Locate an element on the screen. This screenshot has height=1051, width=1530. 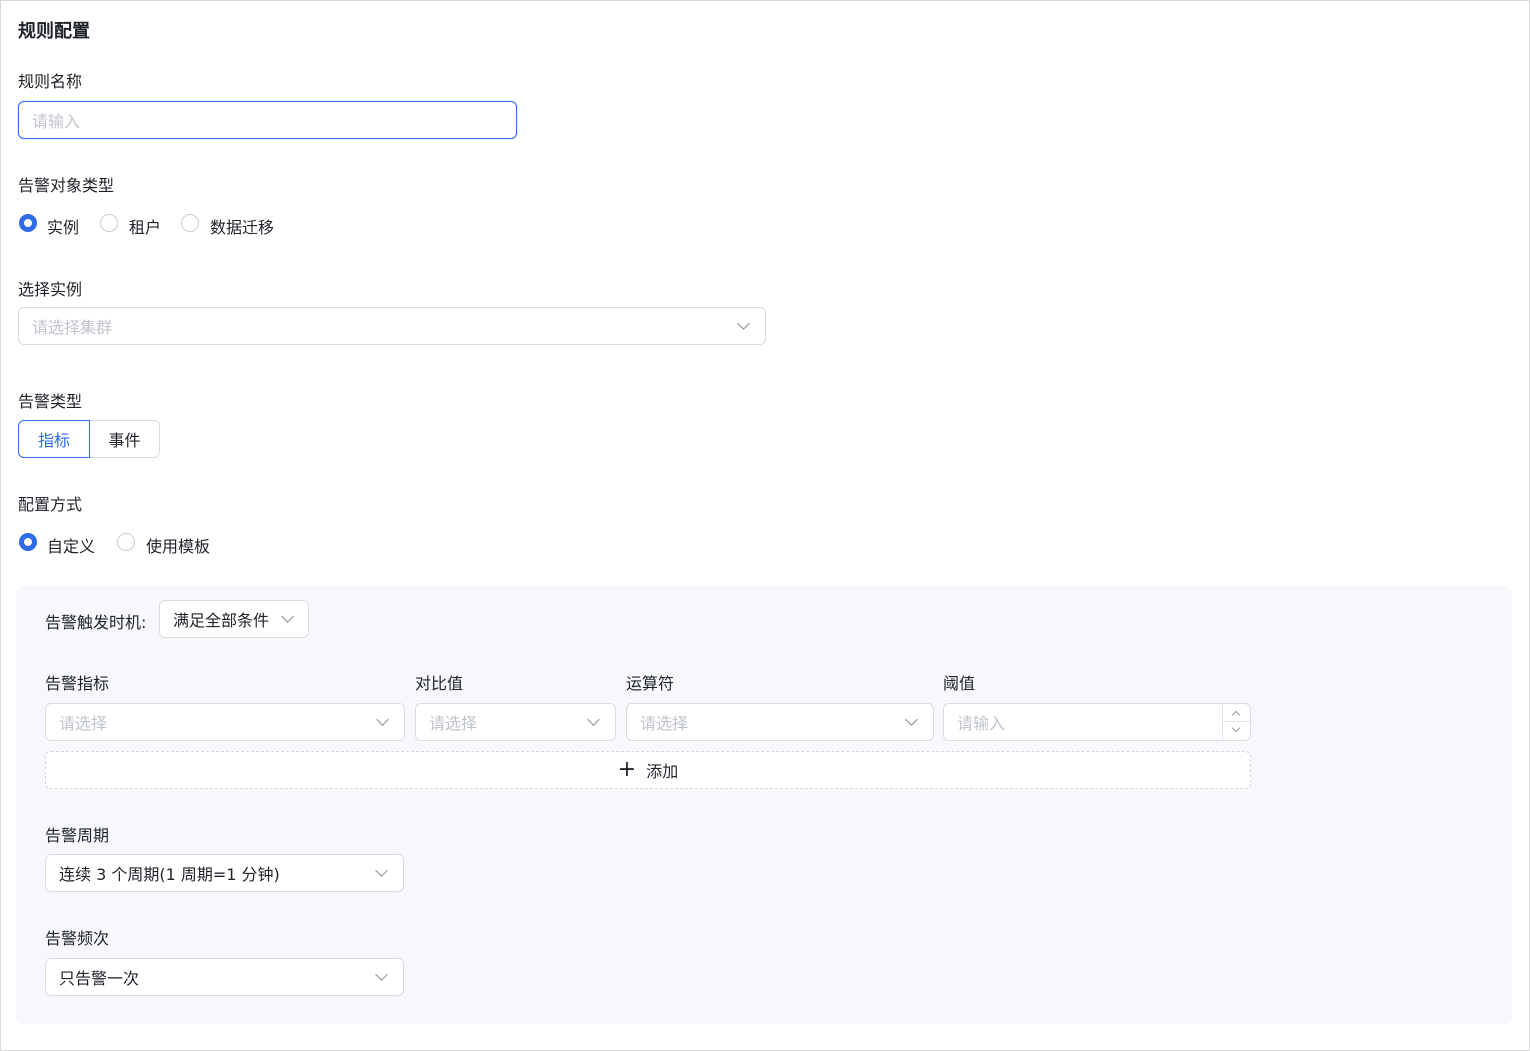
radio-tenant-label: 租户 is located at coordinates (145, 226).